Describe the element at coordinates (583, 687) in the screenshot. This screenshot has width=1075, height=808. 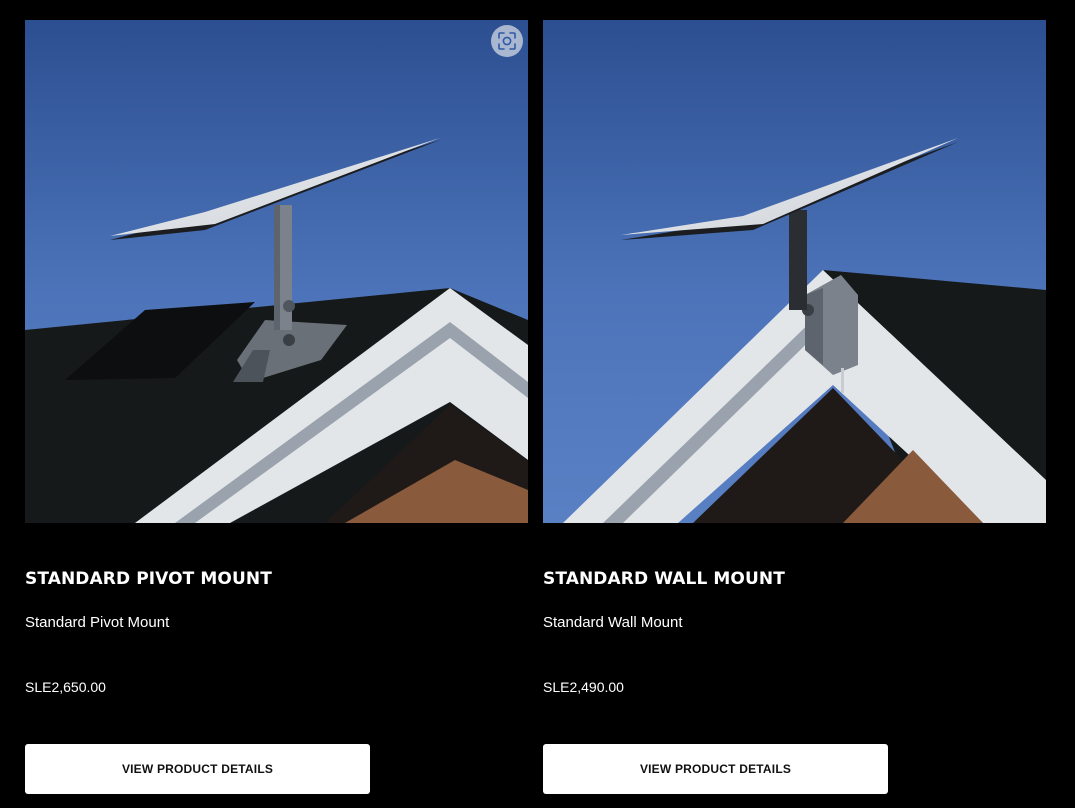
I see `product-price: SLE2,490.00` at that location.